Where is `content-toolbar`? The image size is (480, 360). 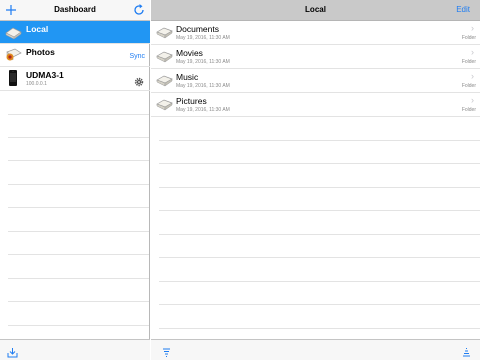
content-toolbar is located at coordinates (315, 349).